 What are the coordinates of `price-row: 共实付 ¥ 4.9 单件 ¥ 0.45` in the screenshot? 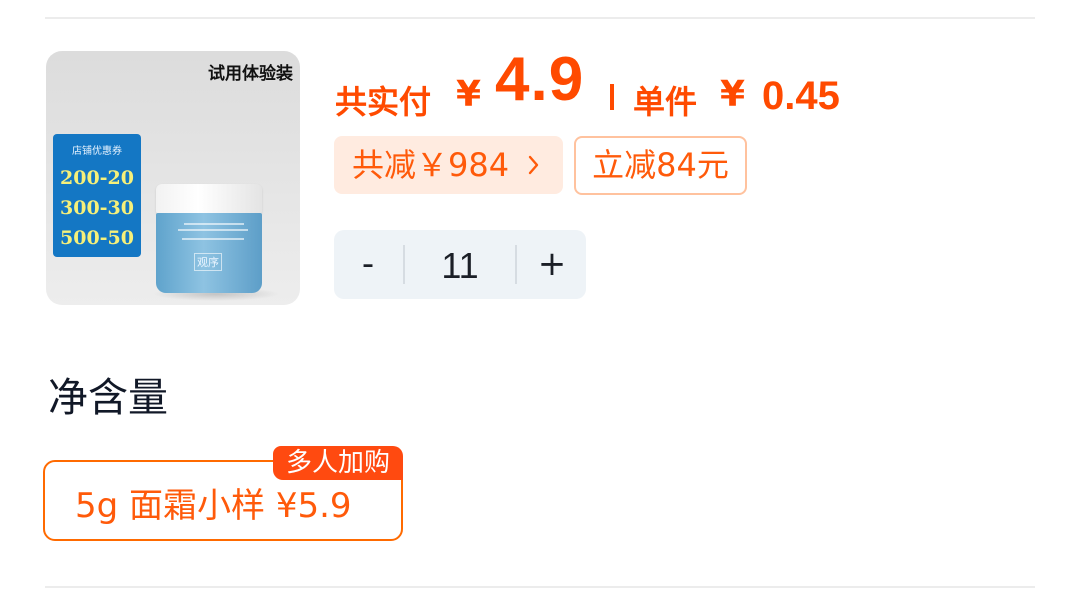 It's located at (684, 84).